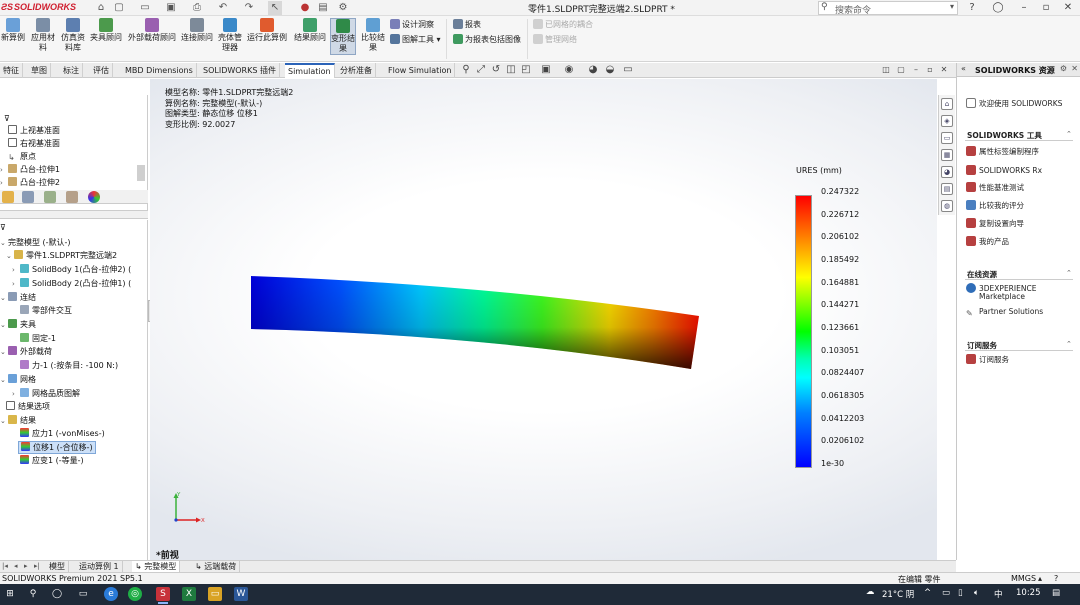 This screenshot has width=1080, height=605. Describe the element at coordinates (481, 70) in the screenshot. I see `zoom-area-icon: ⤢` at that location.